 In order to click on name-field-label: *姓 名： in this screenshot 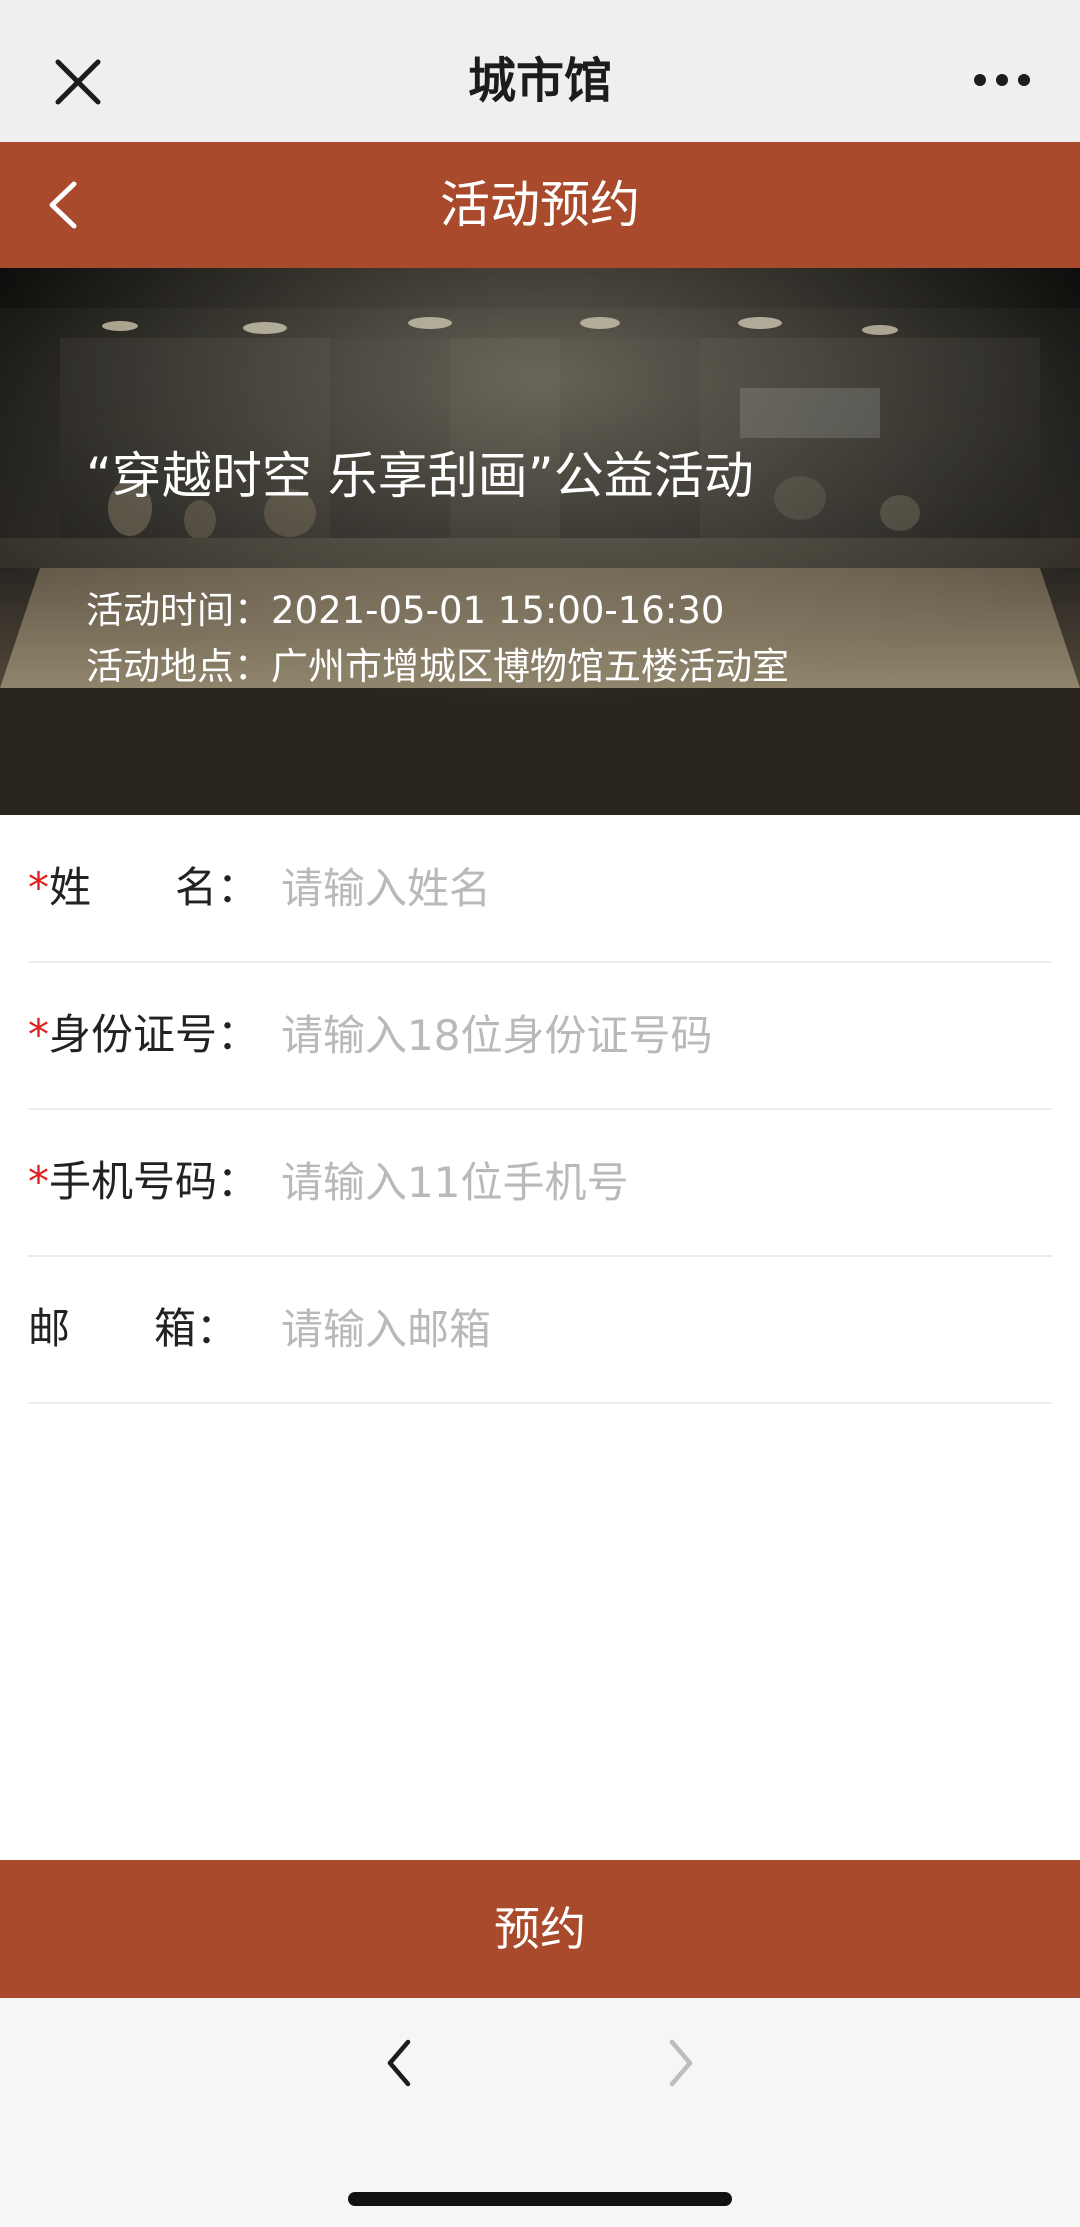, I will do `click(144, 887)`.